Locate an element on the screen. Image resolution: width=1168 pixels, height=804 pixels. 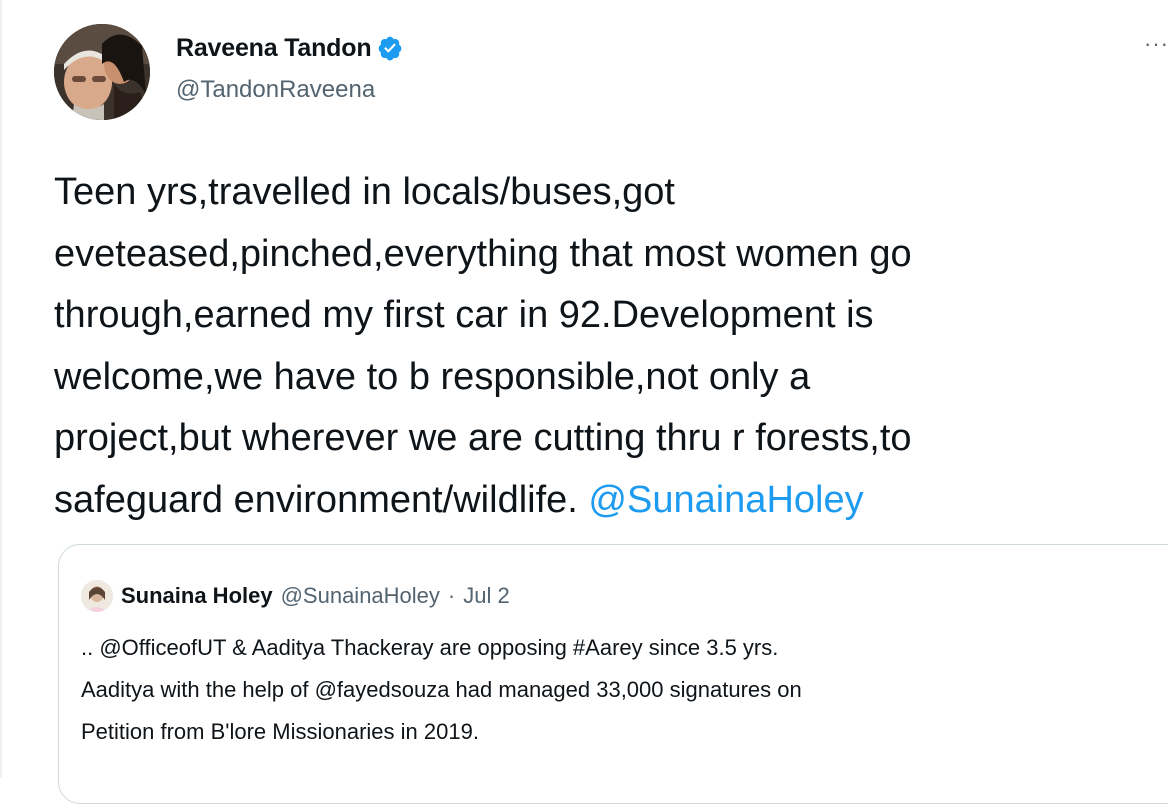
quoted-tweet-header: Sunaina Holey @SunainaHoley · Jul 2 is located at coordinates (295, 596).